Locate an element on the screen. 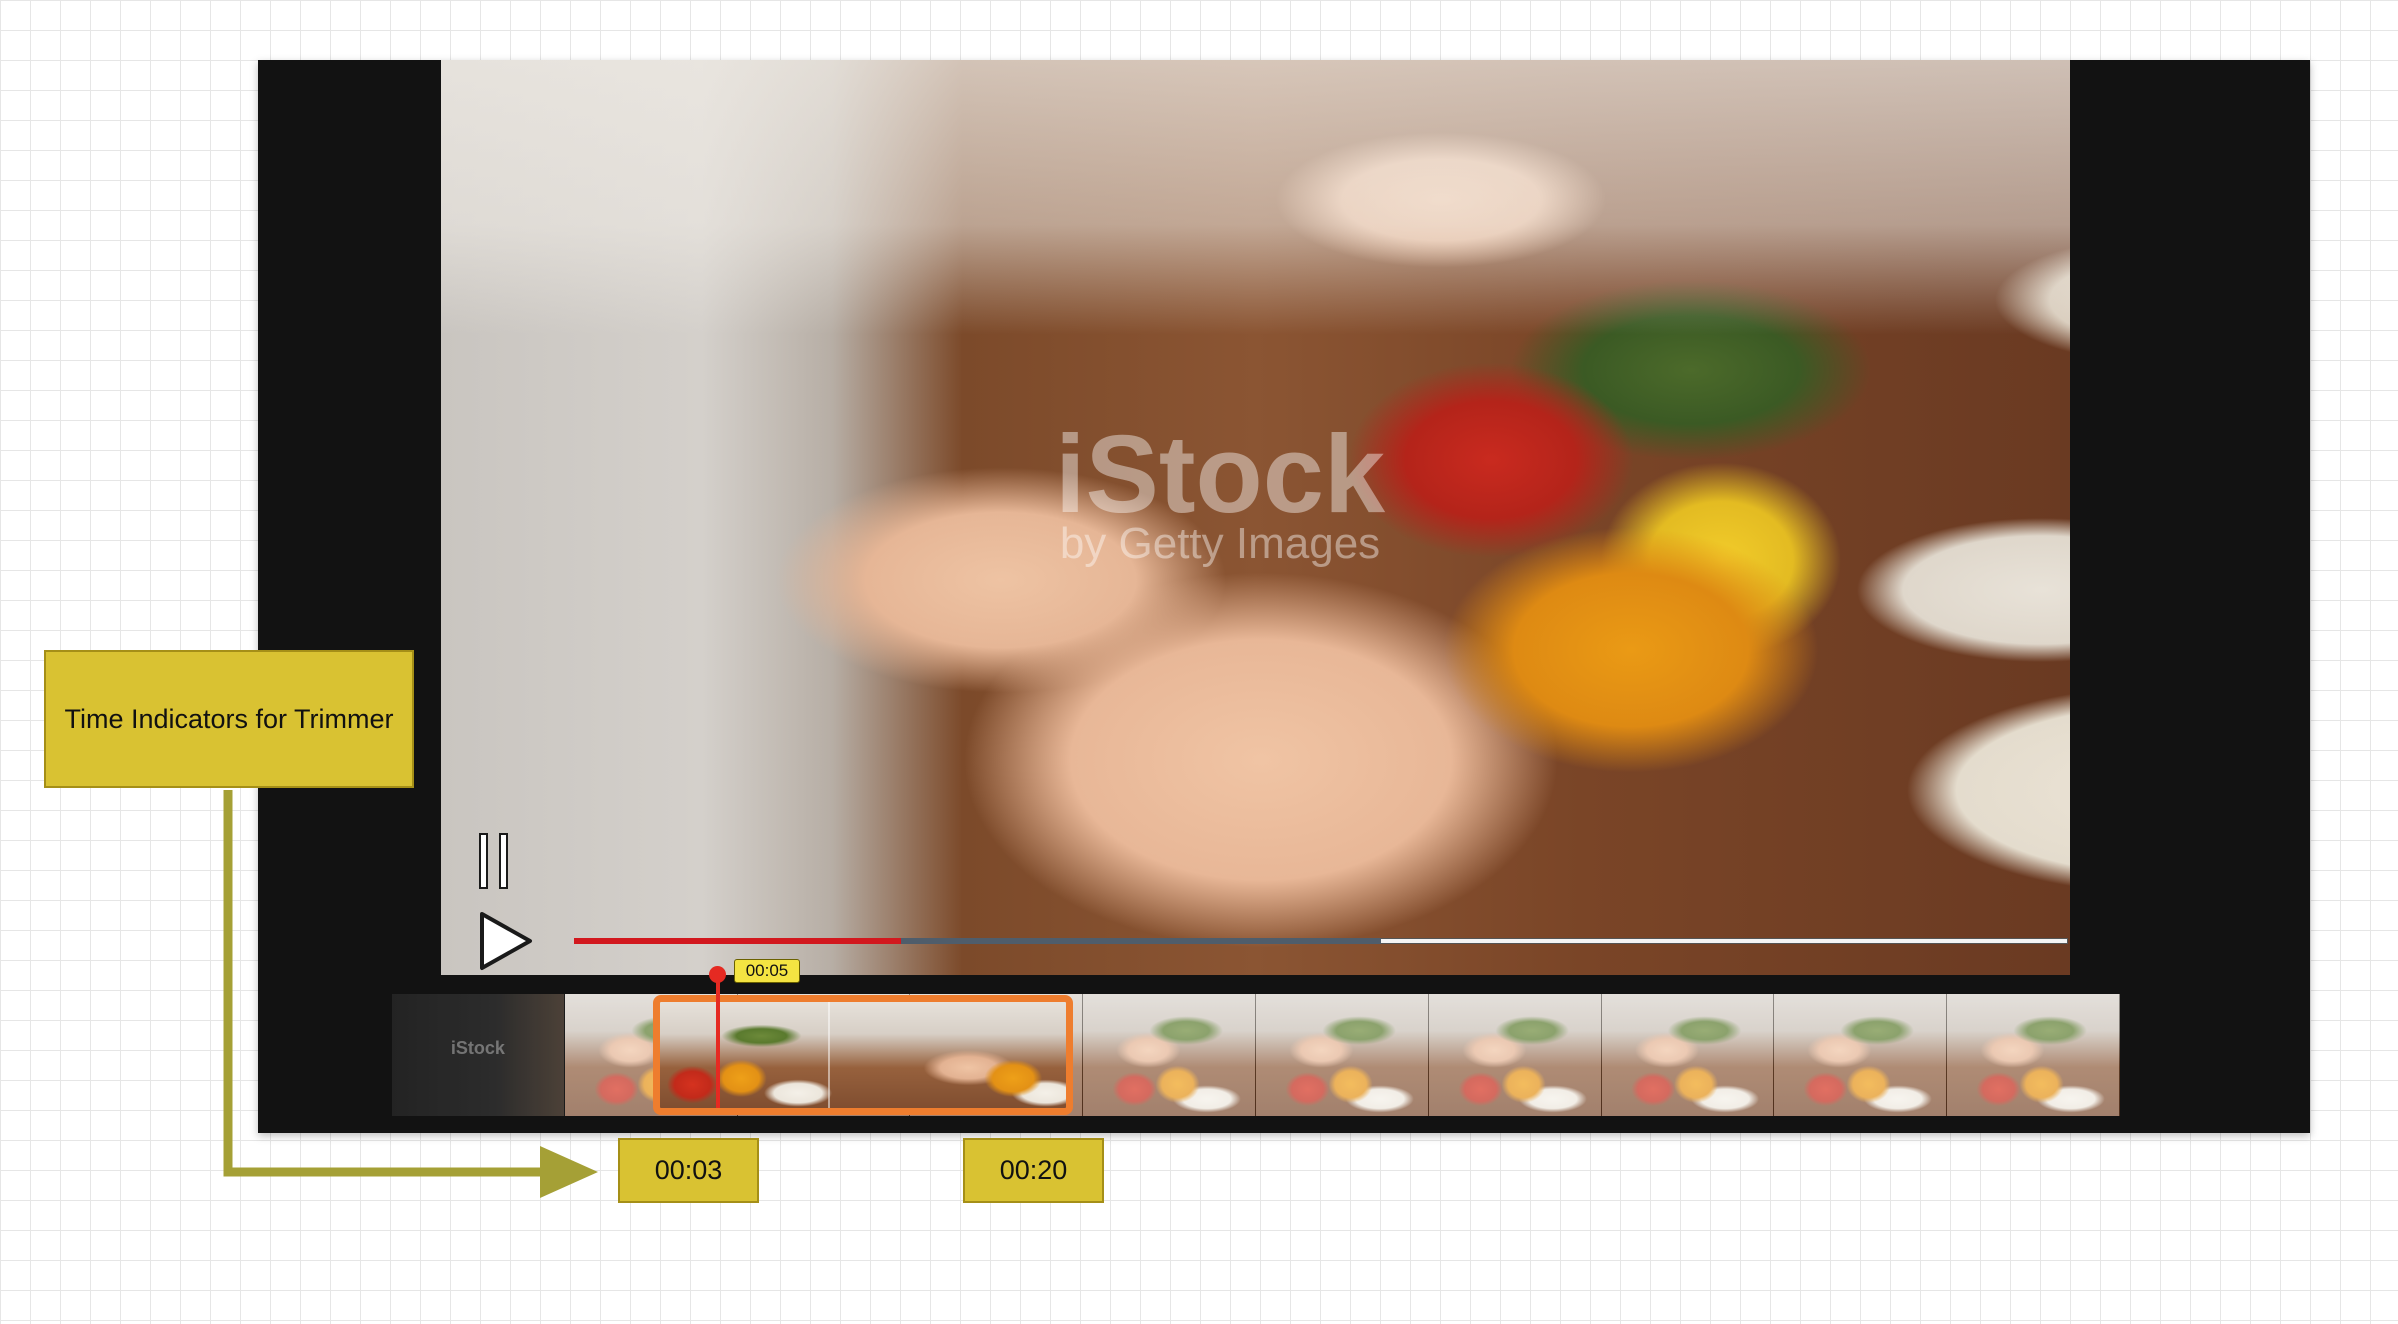 Image resolution: width=2398 pixels, height=1324 pixels. trimmer-filmstrip: iStock is located at coordinates (1256, 1055).